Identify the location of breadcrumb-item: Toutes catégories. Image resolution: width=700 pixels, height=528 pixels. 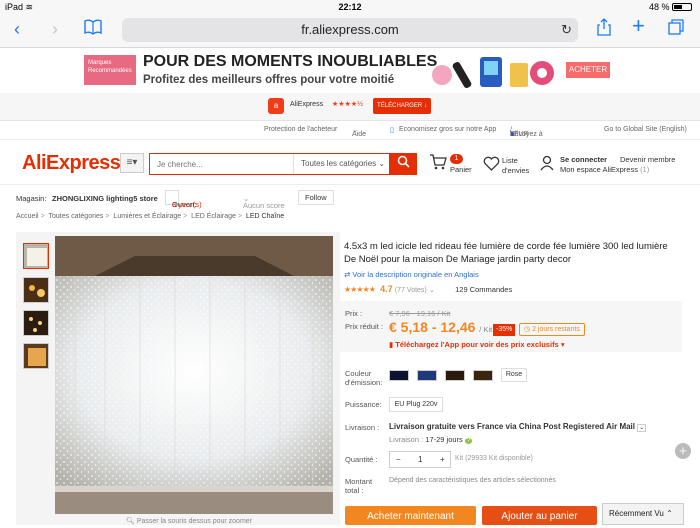
(76, 216).